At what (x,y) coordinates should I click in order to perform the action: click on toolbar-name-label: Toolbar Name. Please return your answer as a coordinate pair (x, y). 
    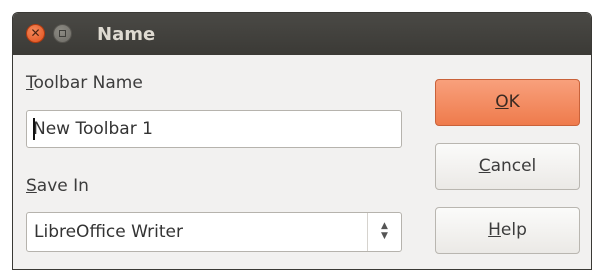
    Looking at the image, I should click on (84, 83).